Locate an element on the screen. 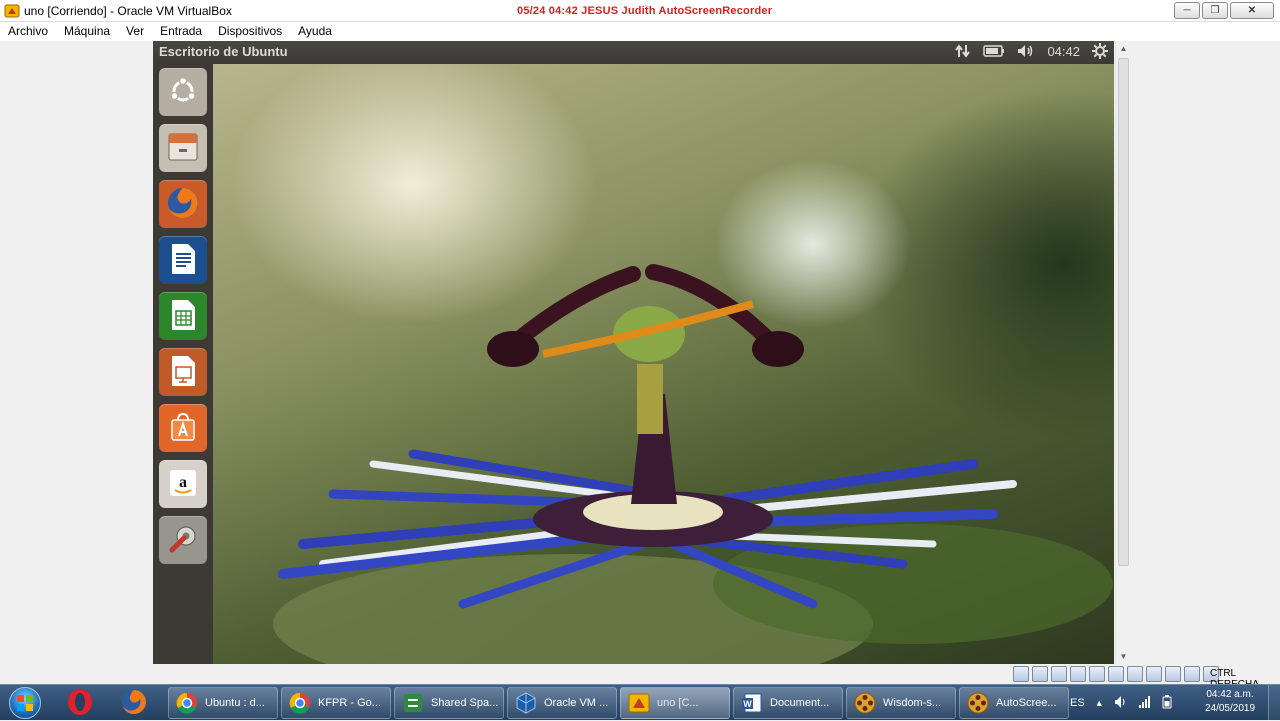 The height and width of the screenshot is (721, 1280). minimize-button: ─ is located at coordinates (1187, 10).